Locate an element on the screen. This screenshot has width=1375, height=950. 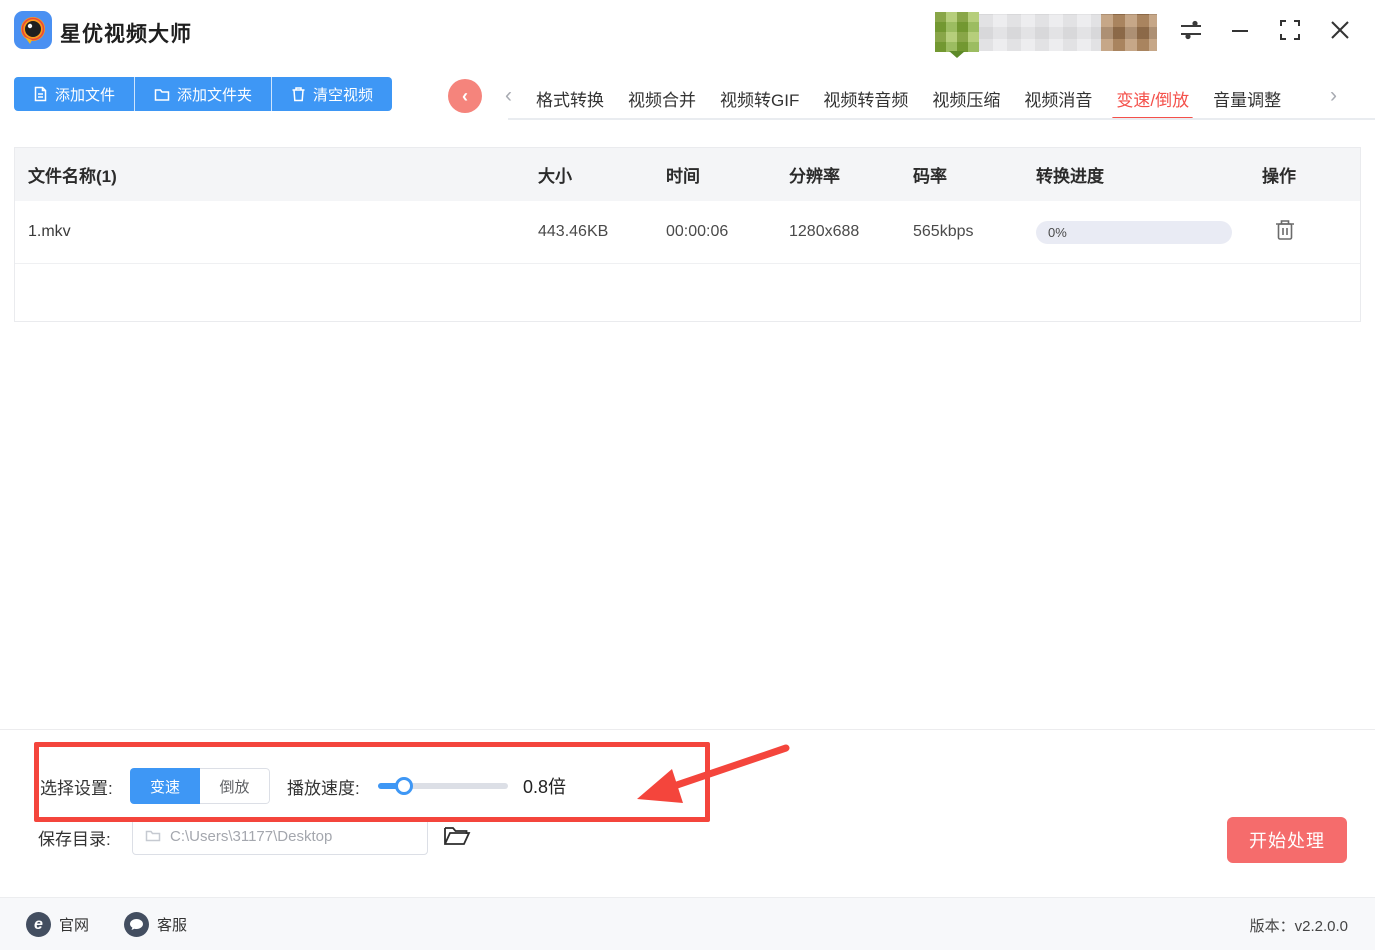
col-header-resolution: 分辨率 is located at coordinates (814, 176).